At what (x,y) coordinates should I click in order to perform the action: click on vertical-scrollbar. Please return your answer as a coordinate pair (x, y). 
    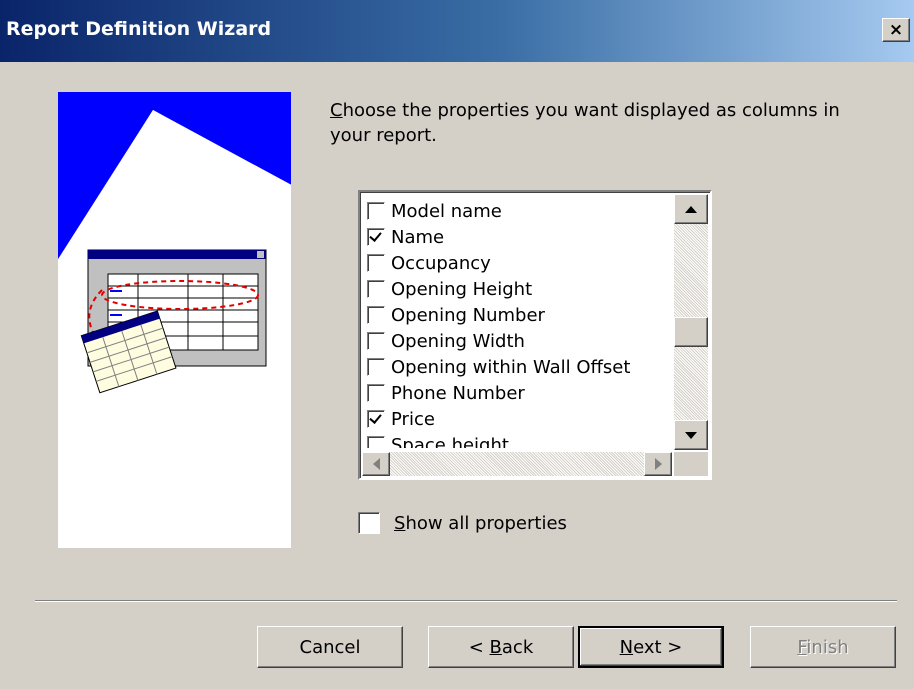
    Looking at the image, I should click on (691, 322).